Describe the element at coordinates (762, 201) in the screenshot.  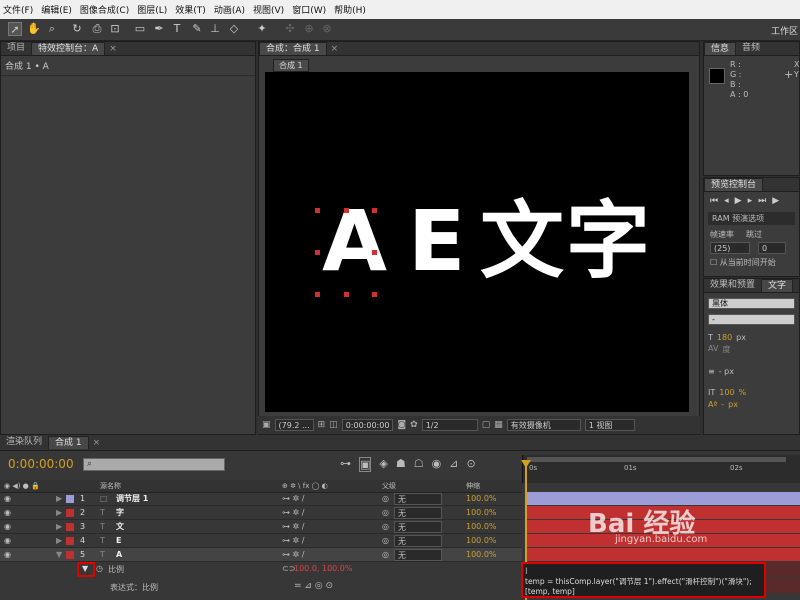
I see `last-frame-icon: ⏭` at that location.